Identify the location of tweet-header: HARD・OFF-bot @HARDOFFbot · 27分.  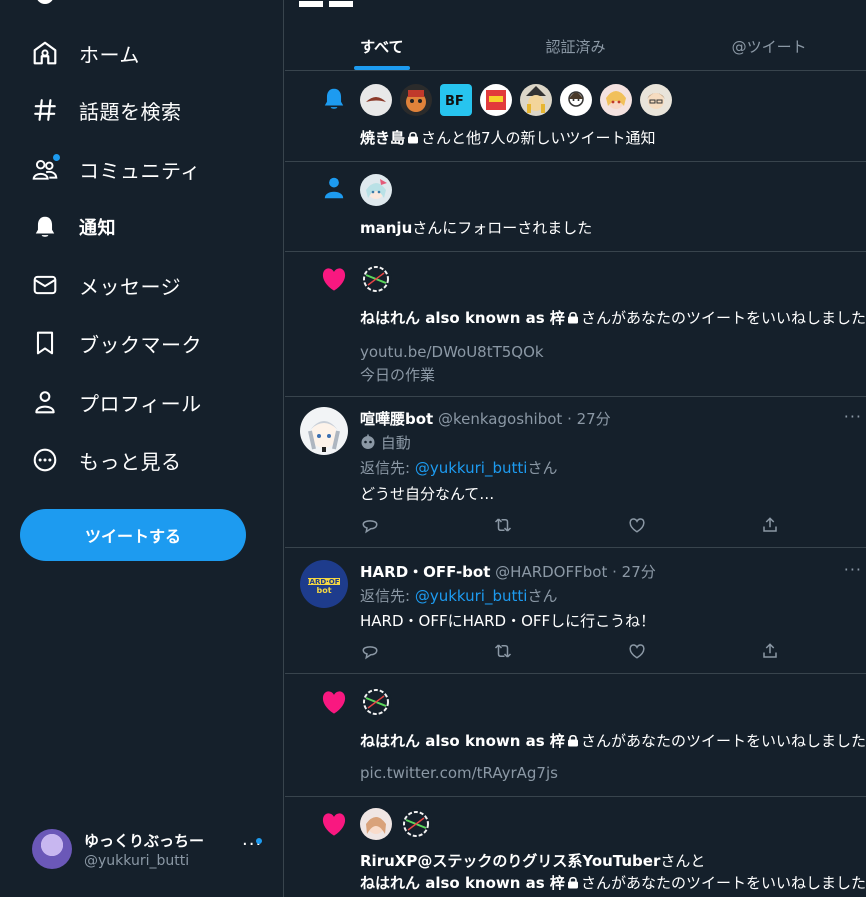
(508, 571).